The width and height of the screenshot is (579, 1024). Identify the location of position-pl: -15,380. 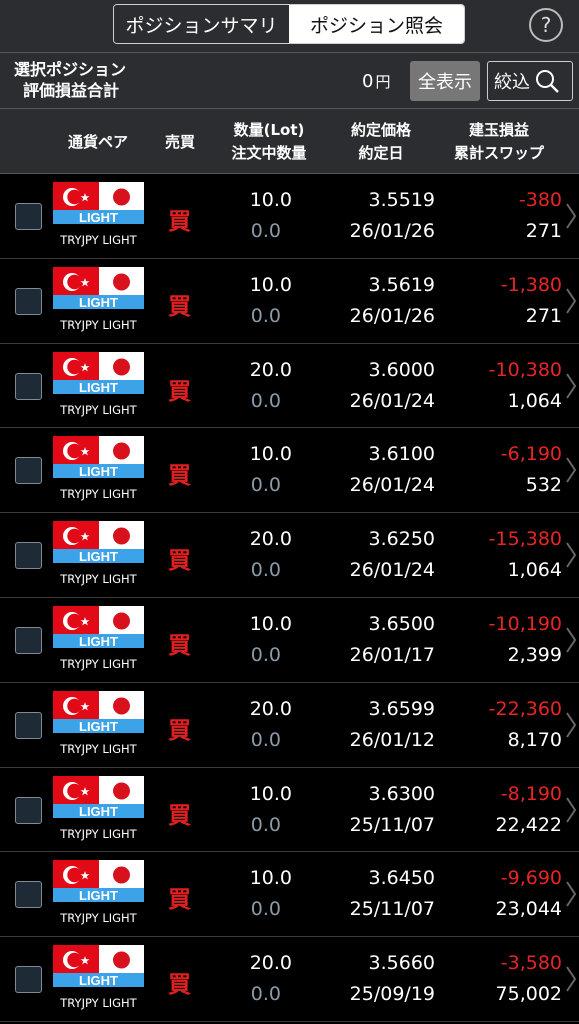
(525, 539).